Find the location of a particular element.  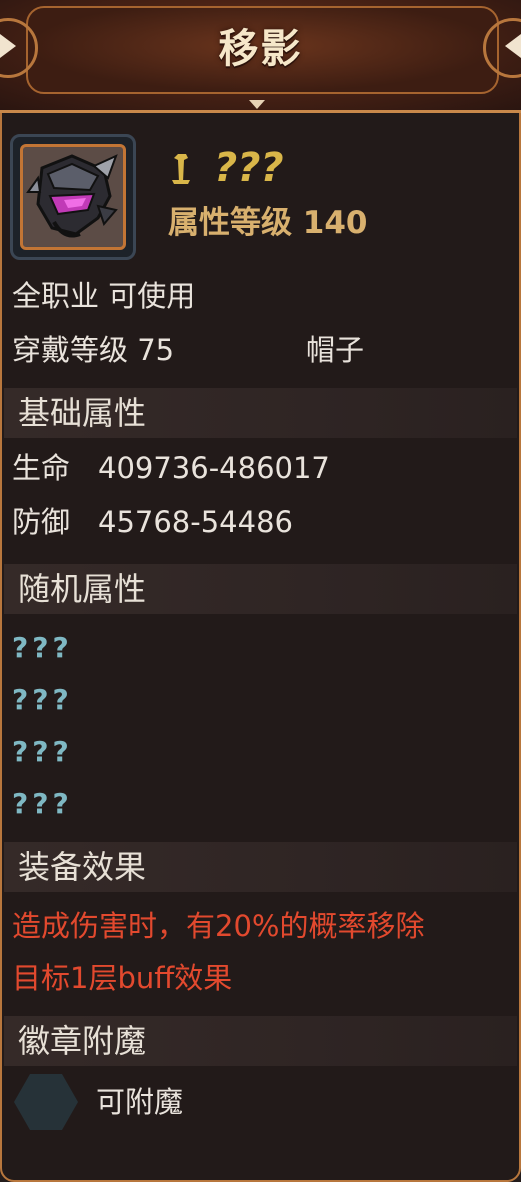

attribute-level: 属性等级 140 is located at coordinates (268, 223).